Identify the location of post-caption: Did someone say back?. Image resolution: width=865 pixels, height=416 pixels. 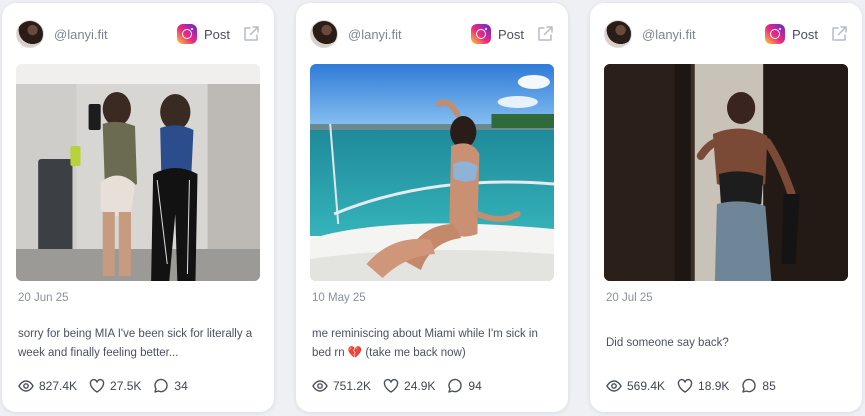
(667, 343).